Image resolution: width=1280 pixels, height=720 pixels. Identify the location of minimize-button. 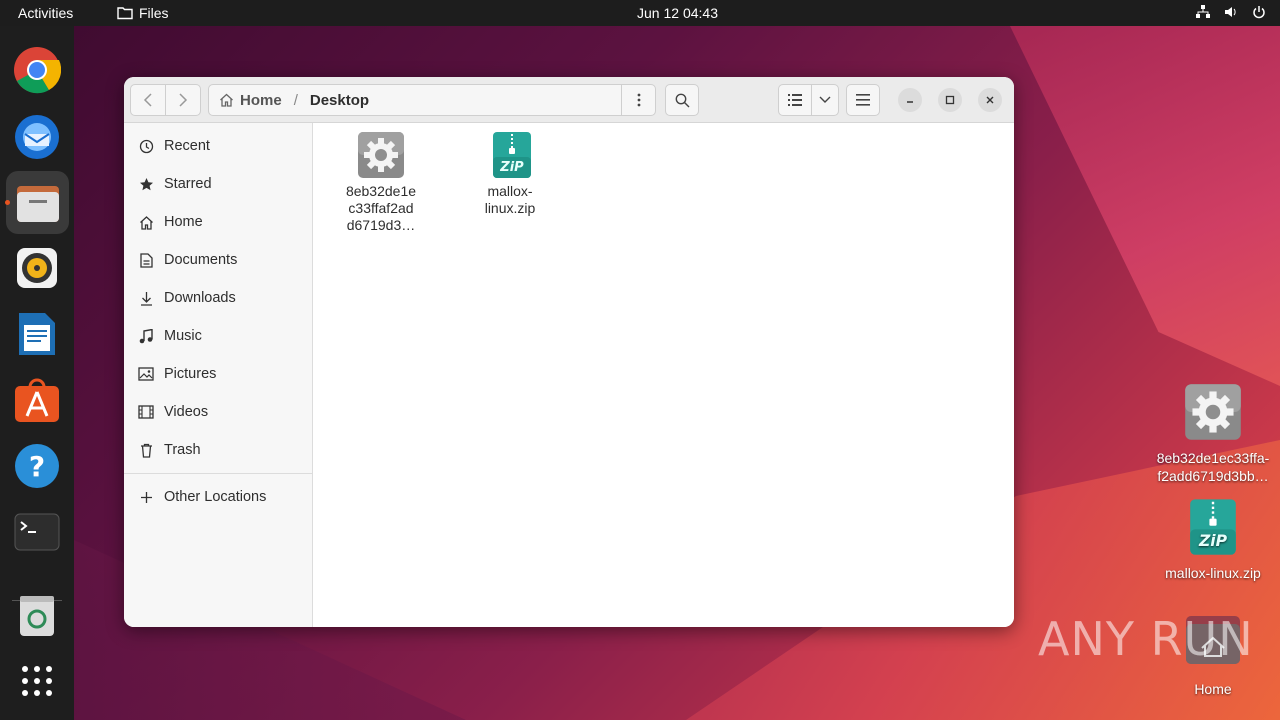
(910, 100).